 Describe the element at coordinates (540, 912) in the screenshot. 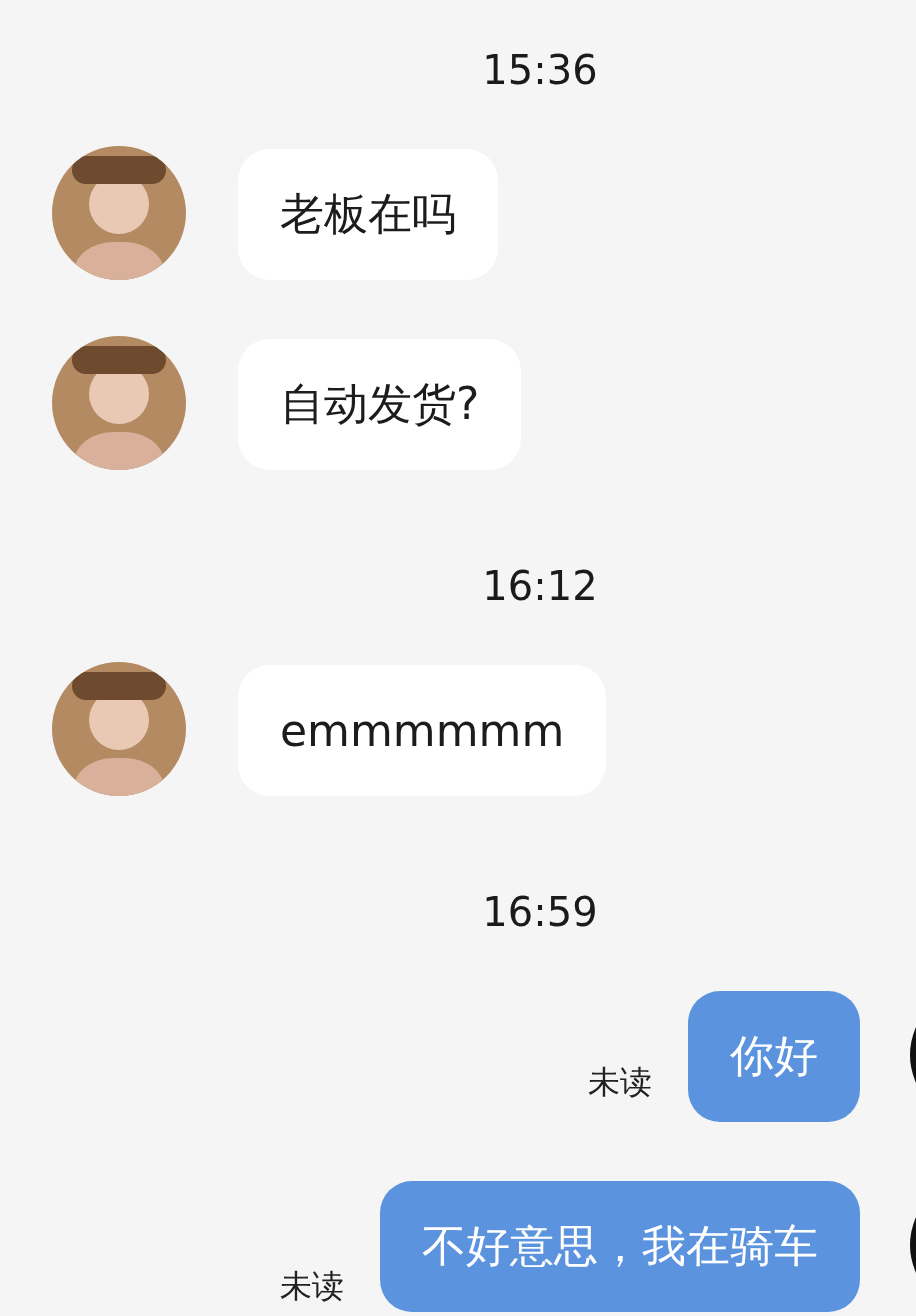

I see `timestamp: 16:59` at that location.